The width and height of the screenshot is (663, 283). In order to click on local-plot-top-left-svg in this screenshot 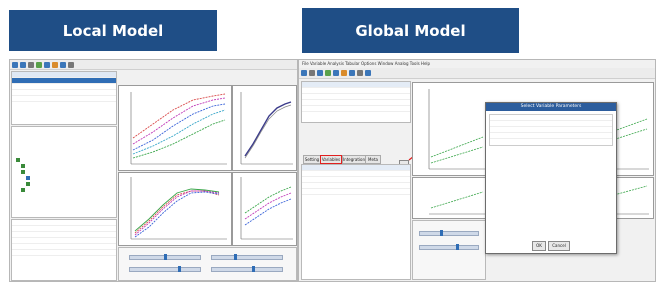, I will do `click(178, 128)`.